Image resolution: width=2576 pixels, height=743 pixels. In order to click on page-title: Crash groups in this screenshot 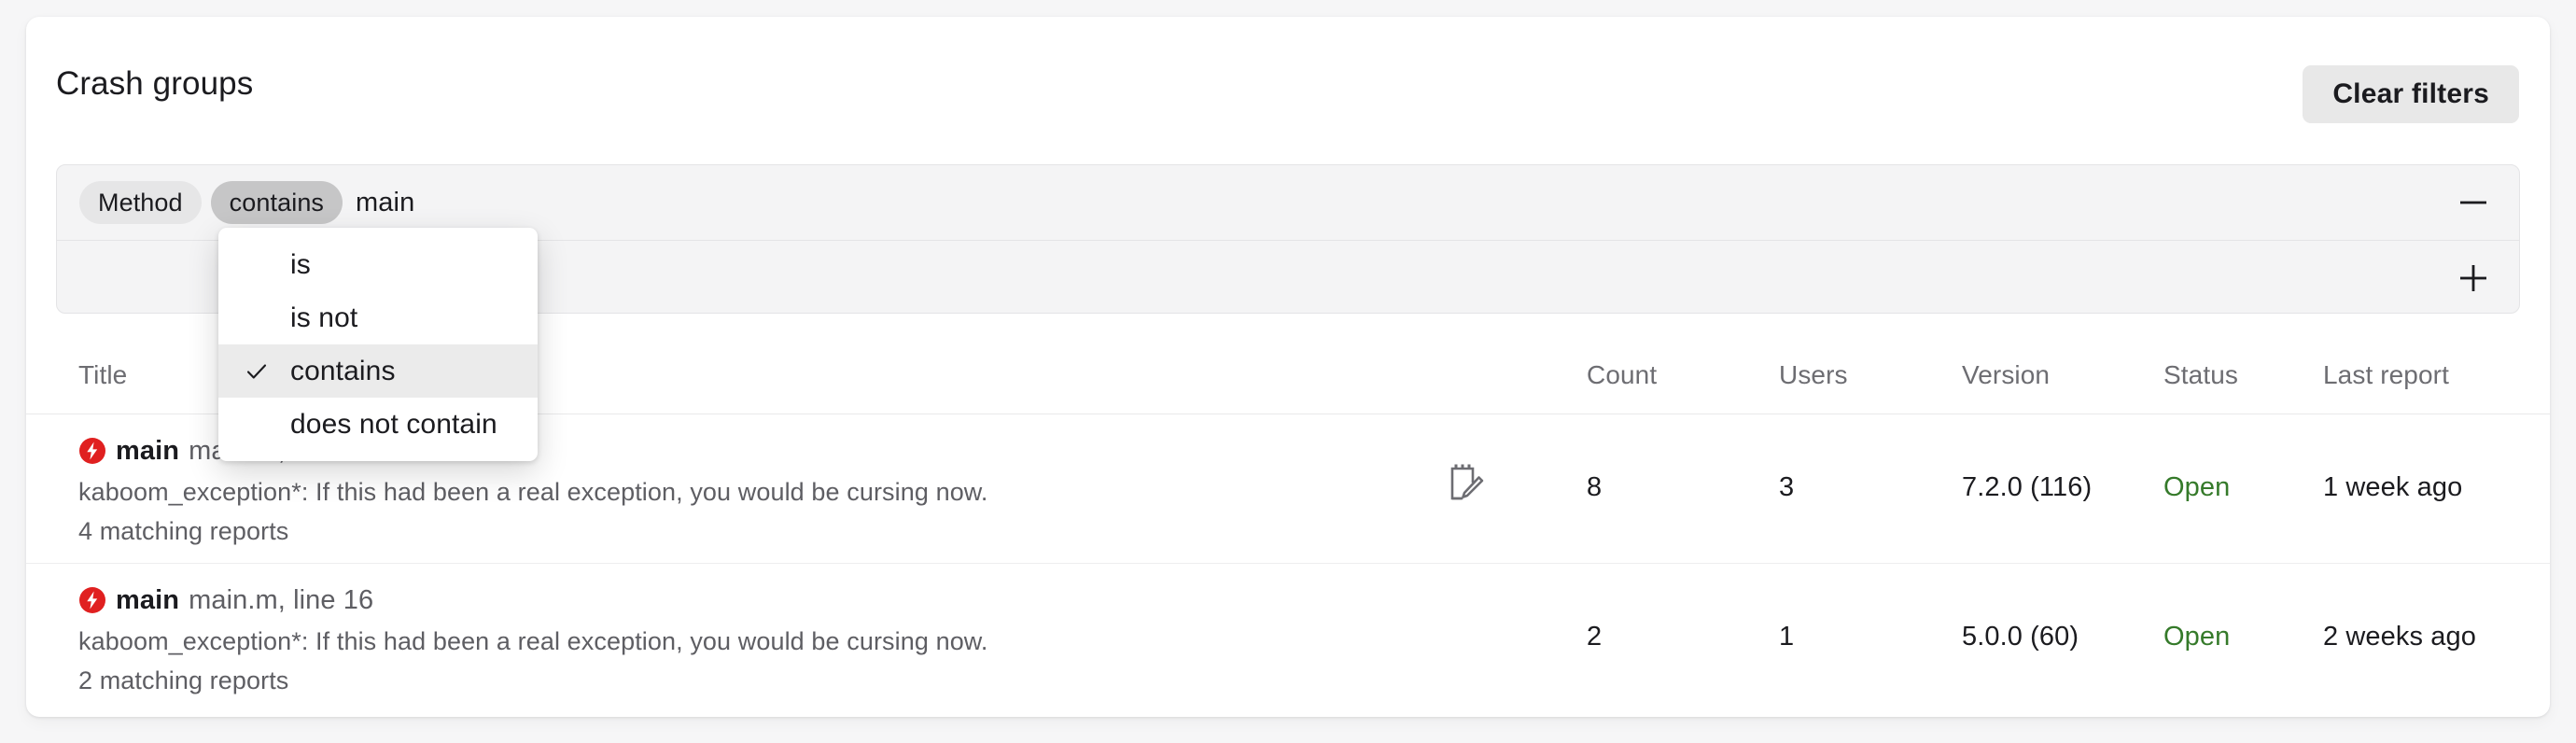, I will do `click(155, 83)`.